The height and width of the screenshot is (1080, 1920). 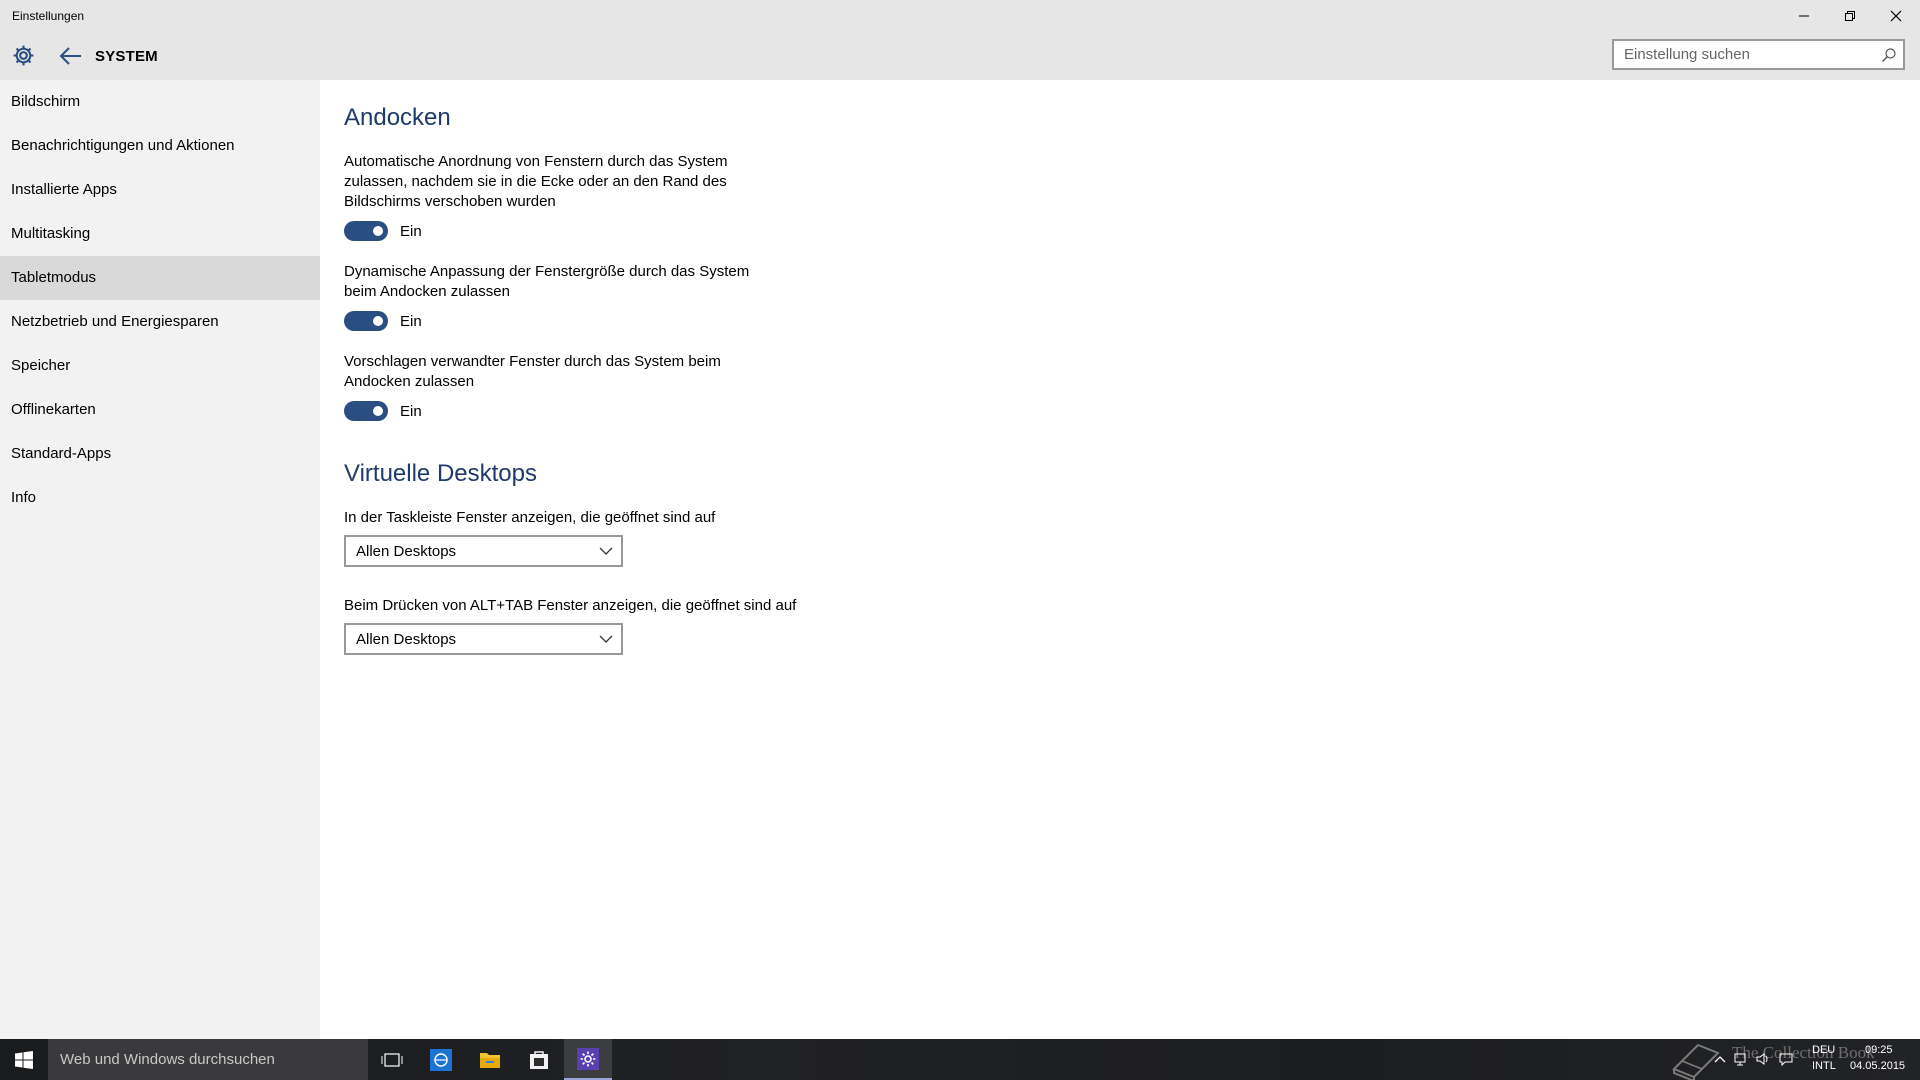 What do you see at coordinates (1720, 1059) in the screenshot?
I see `chevron-up-icon` at bounding box center [1720, 1059].